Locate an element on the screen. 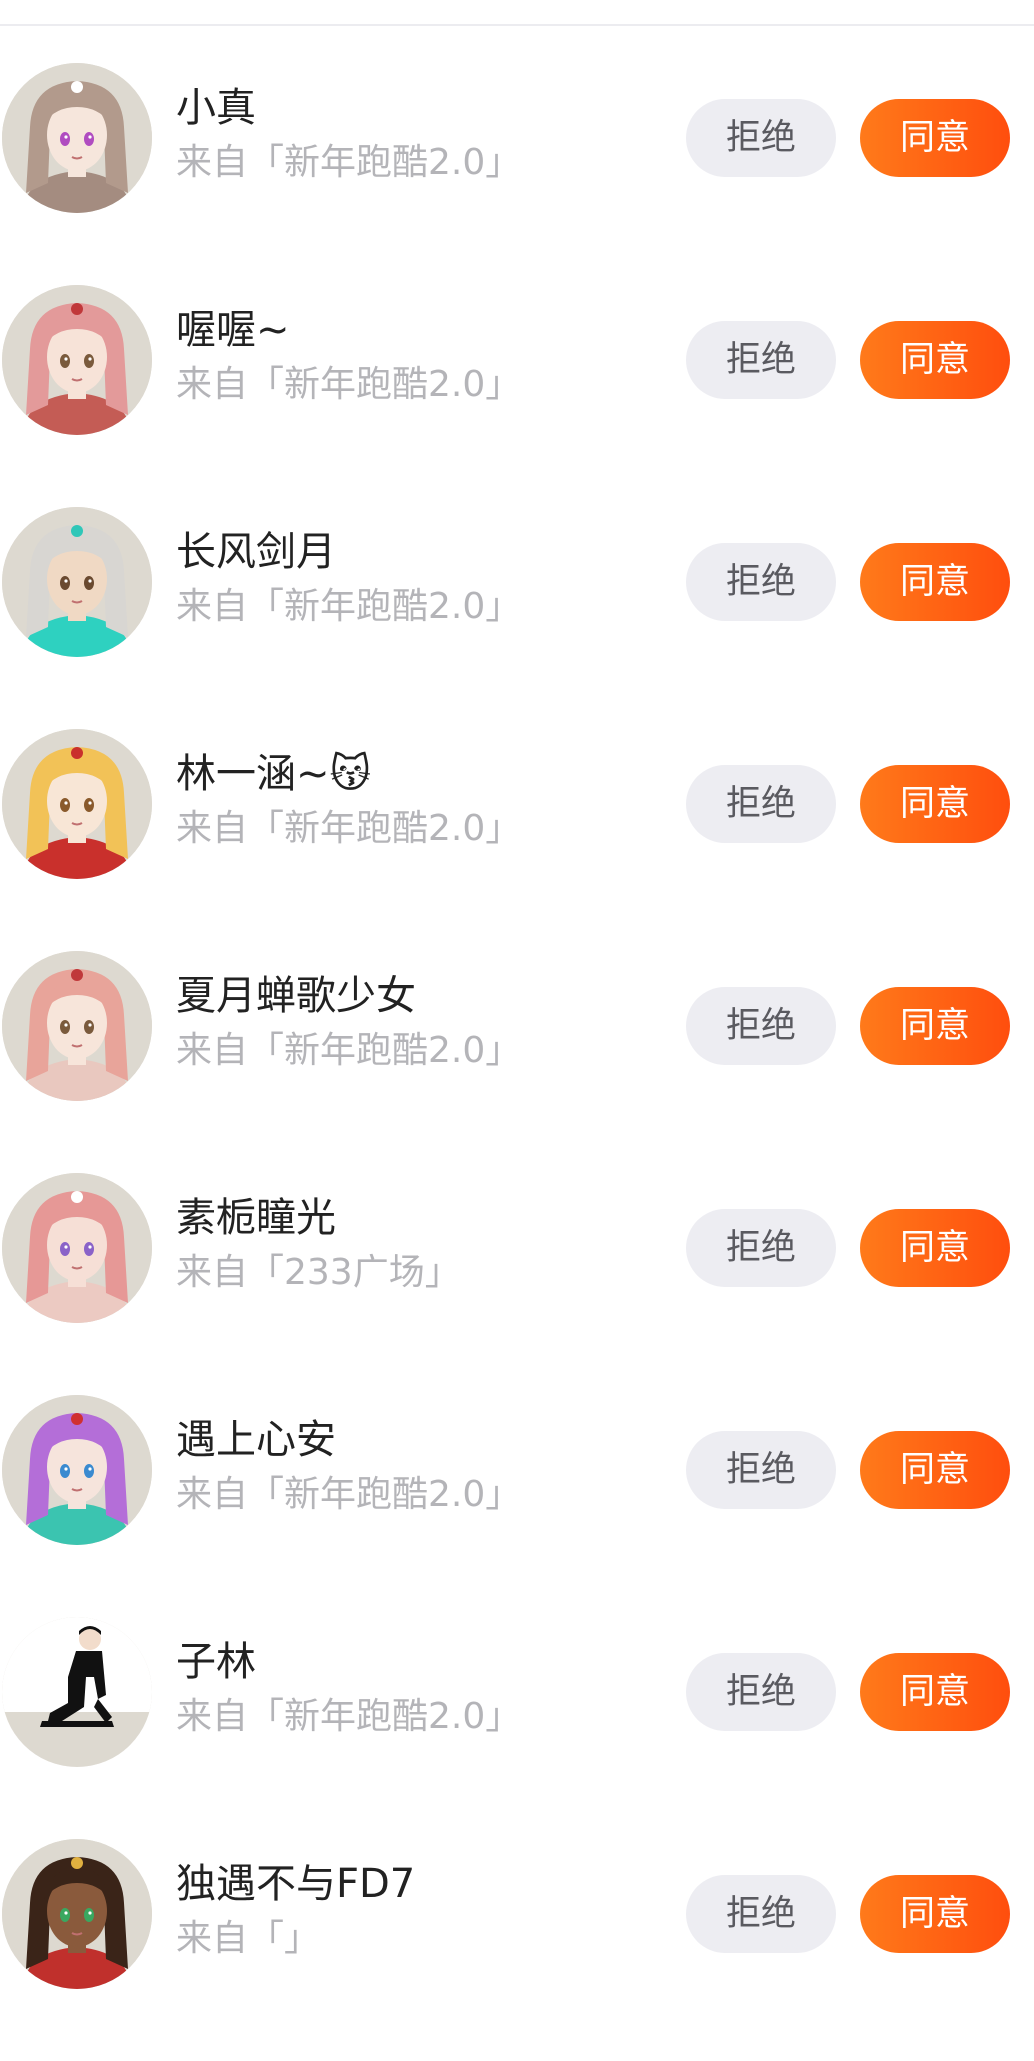 The height and width of the screenshot is (2061, 1034). user-nickname: 夏月蝉歌少女 is located at coordinates (296, 996).